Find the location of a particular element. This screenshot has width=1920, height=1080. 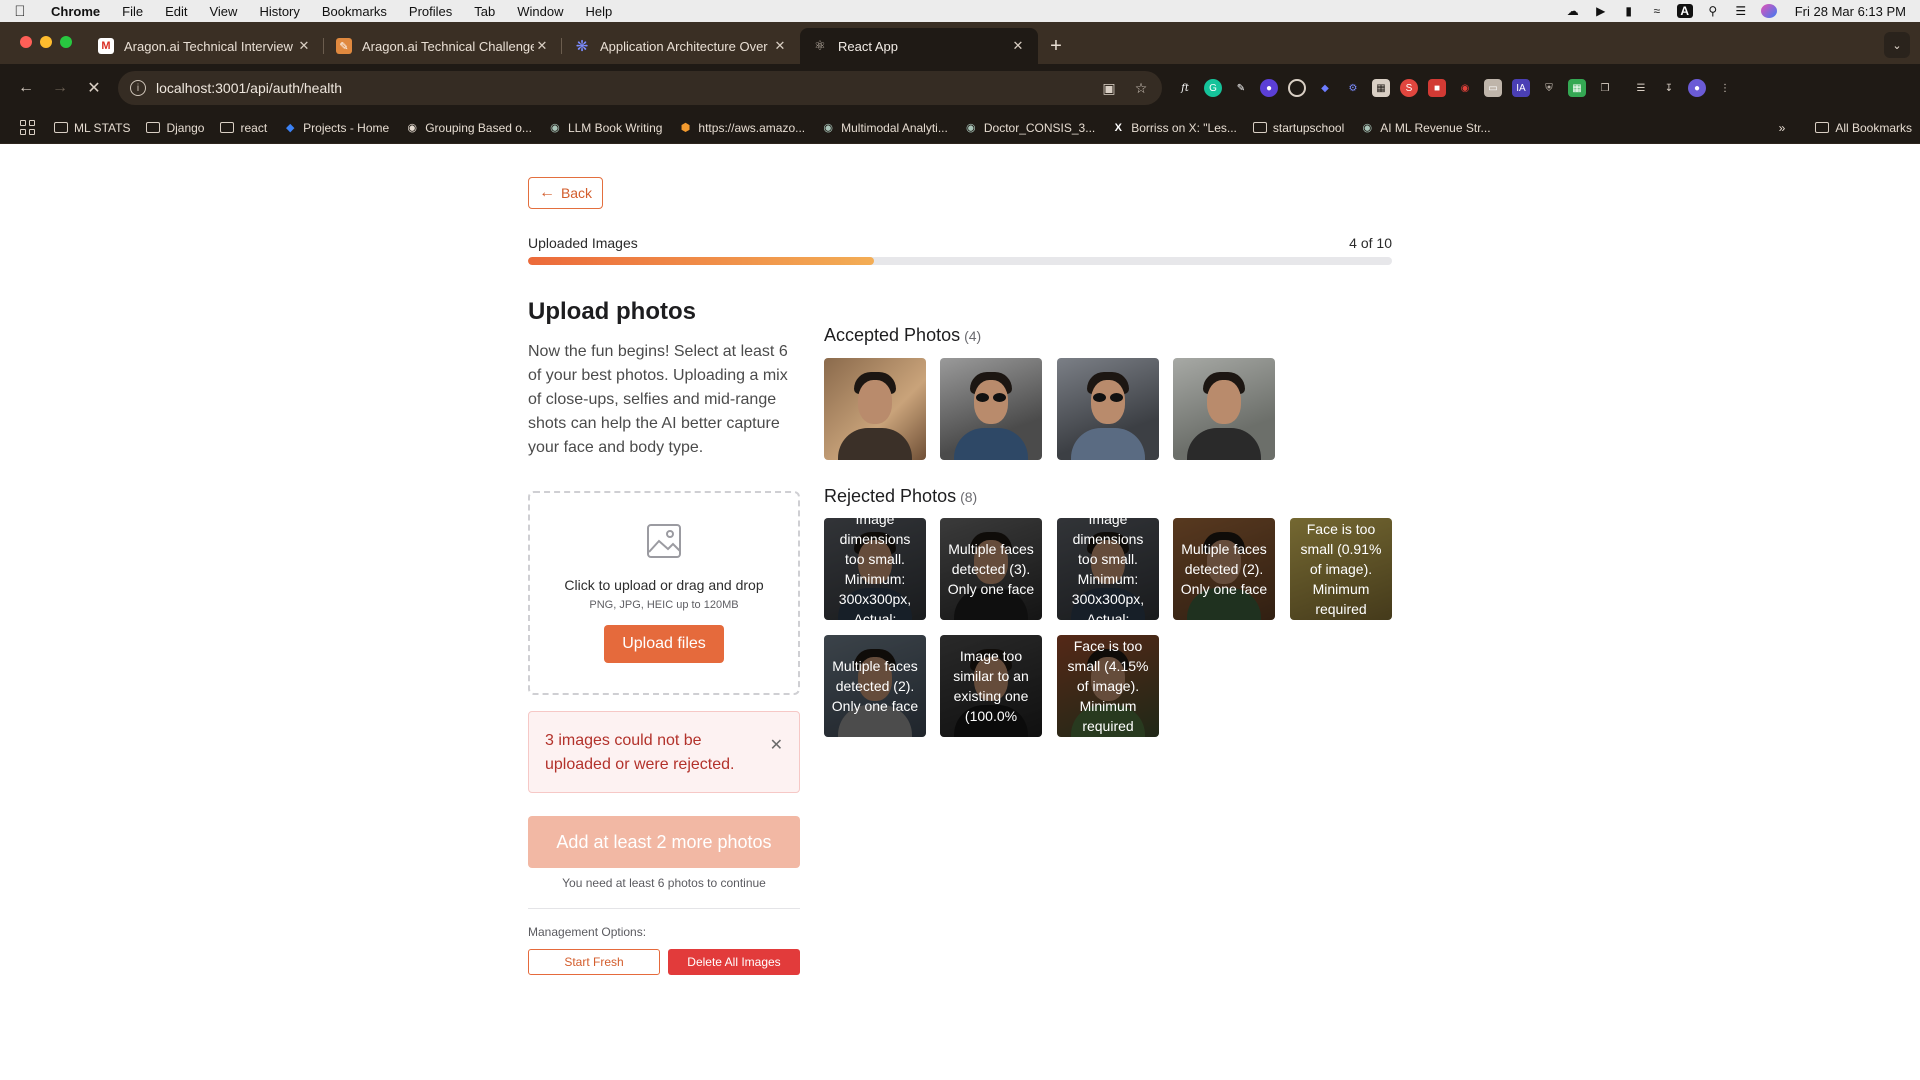

maximize-window-icon is located at coordinates (66, 42).